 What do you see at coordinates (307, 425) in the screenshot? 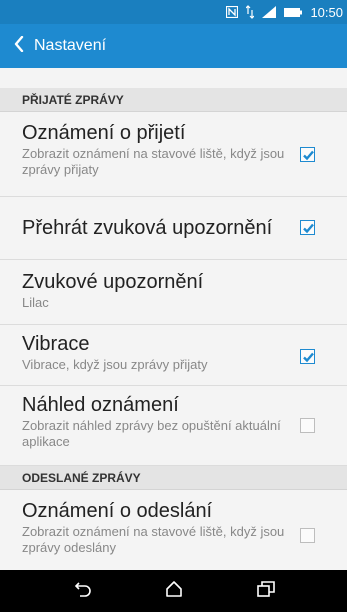
I see `notification-preview-checkbox` at bounding box center [307, 425].